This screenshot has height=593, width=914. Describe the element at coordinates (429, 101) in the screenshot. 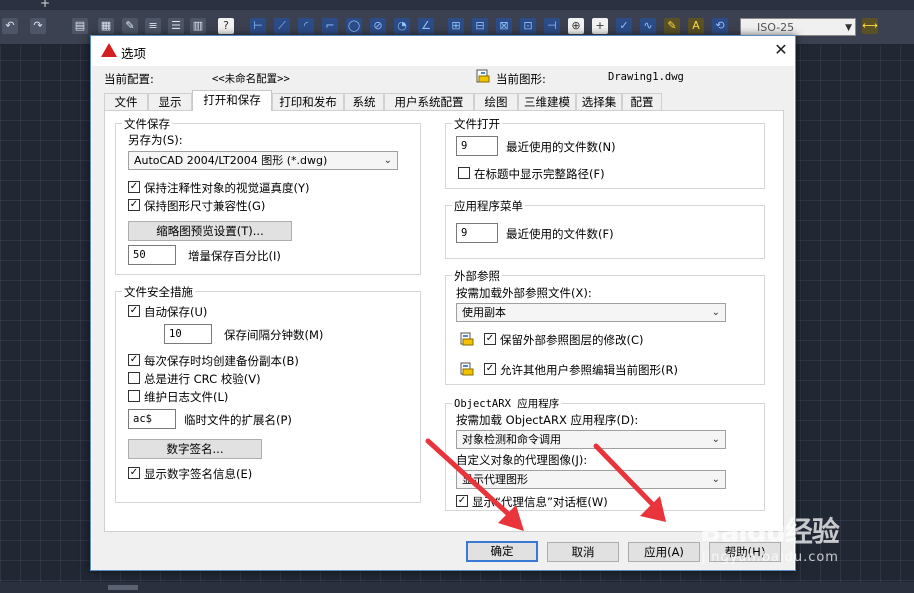

I see `tab-user-preferences: 用户系统配置` at that location.